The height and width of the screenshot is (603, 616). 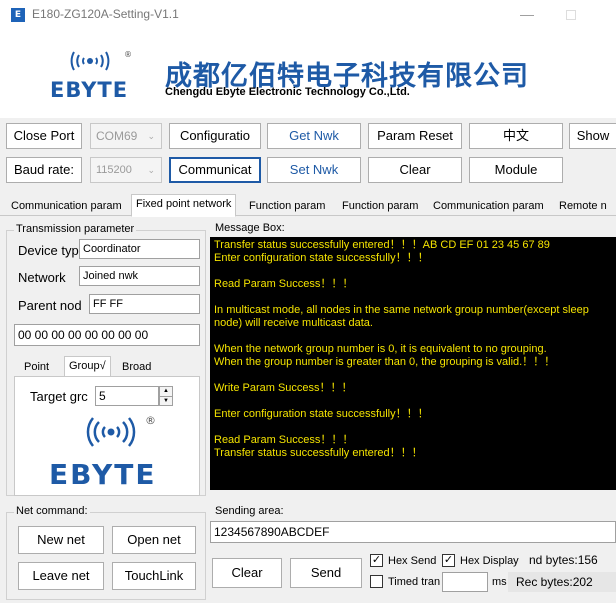 I want to click on subtab-group: Group√, so click(x=87, y=366).